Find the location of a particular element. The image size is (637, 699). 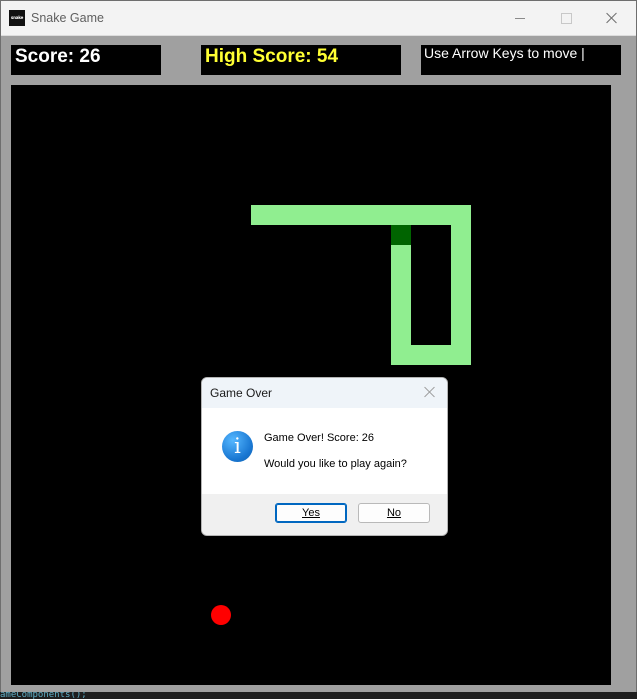

dialog-title: Game Over is located at coordinates (241, 393).